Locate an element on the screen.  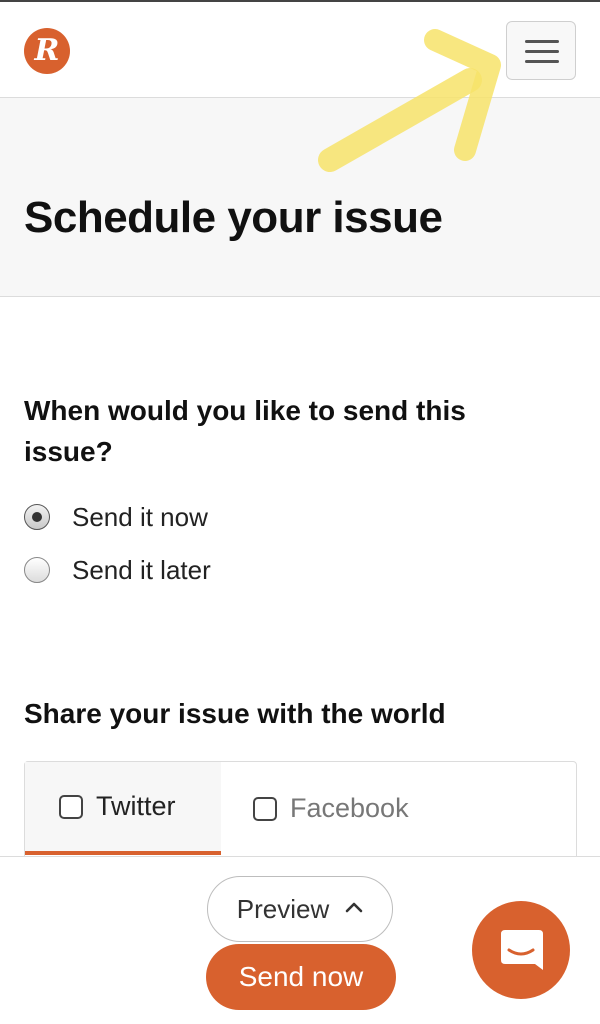
facebook-checkbox is located at coordinates (265, 808).